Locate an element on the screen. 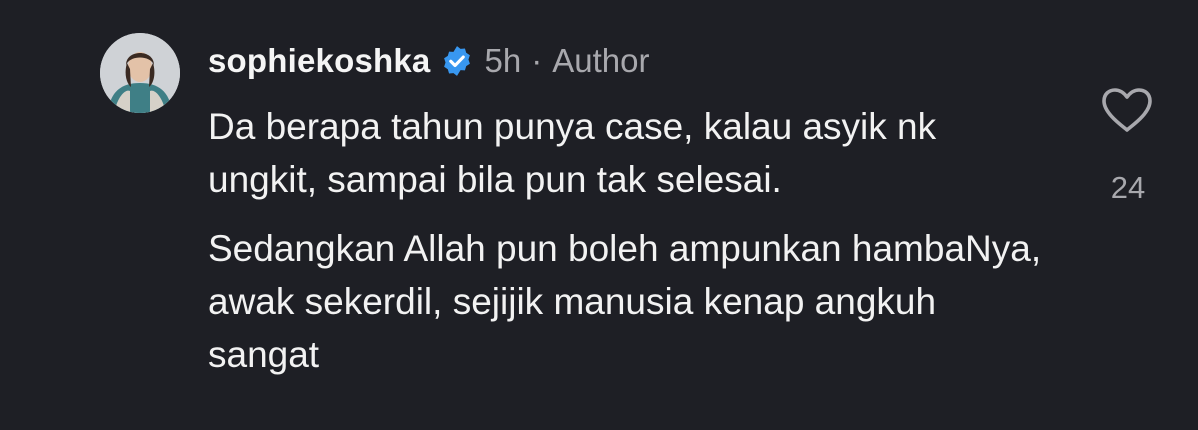 The height and width of the screenshot is (430, 1198). username: sophiekoshka is located at coordinates (319, 61).